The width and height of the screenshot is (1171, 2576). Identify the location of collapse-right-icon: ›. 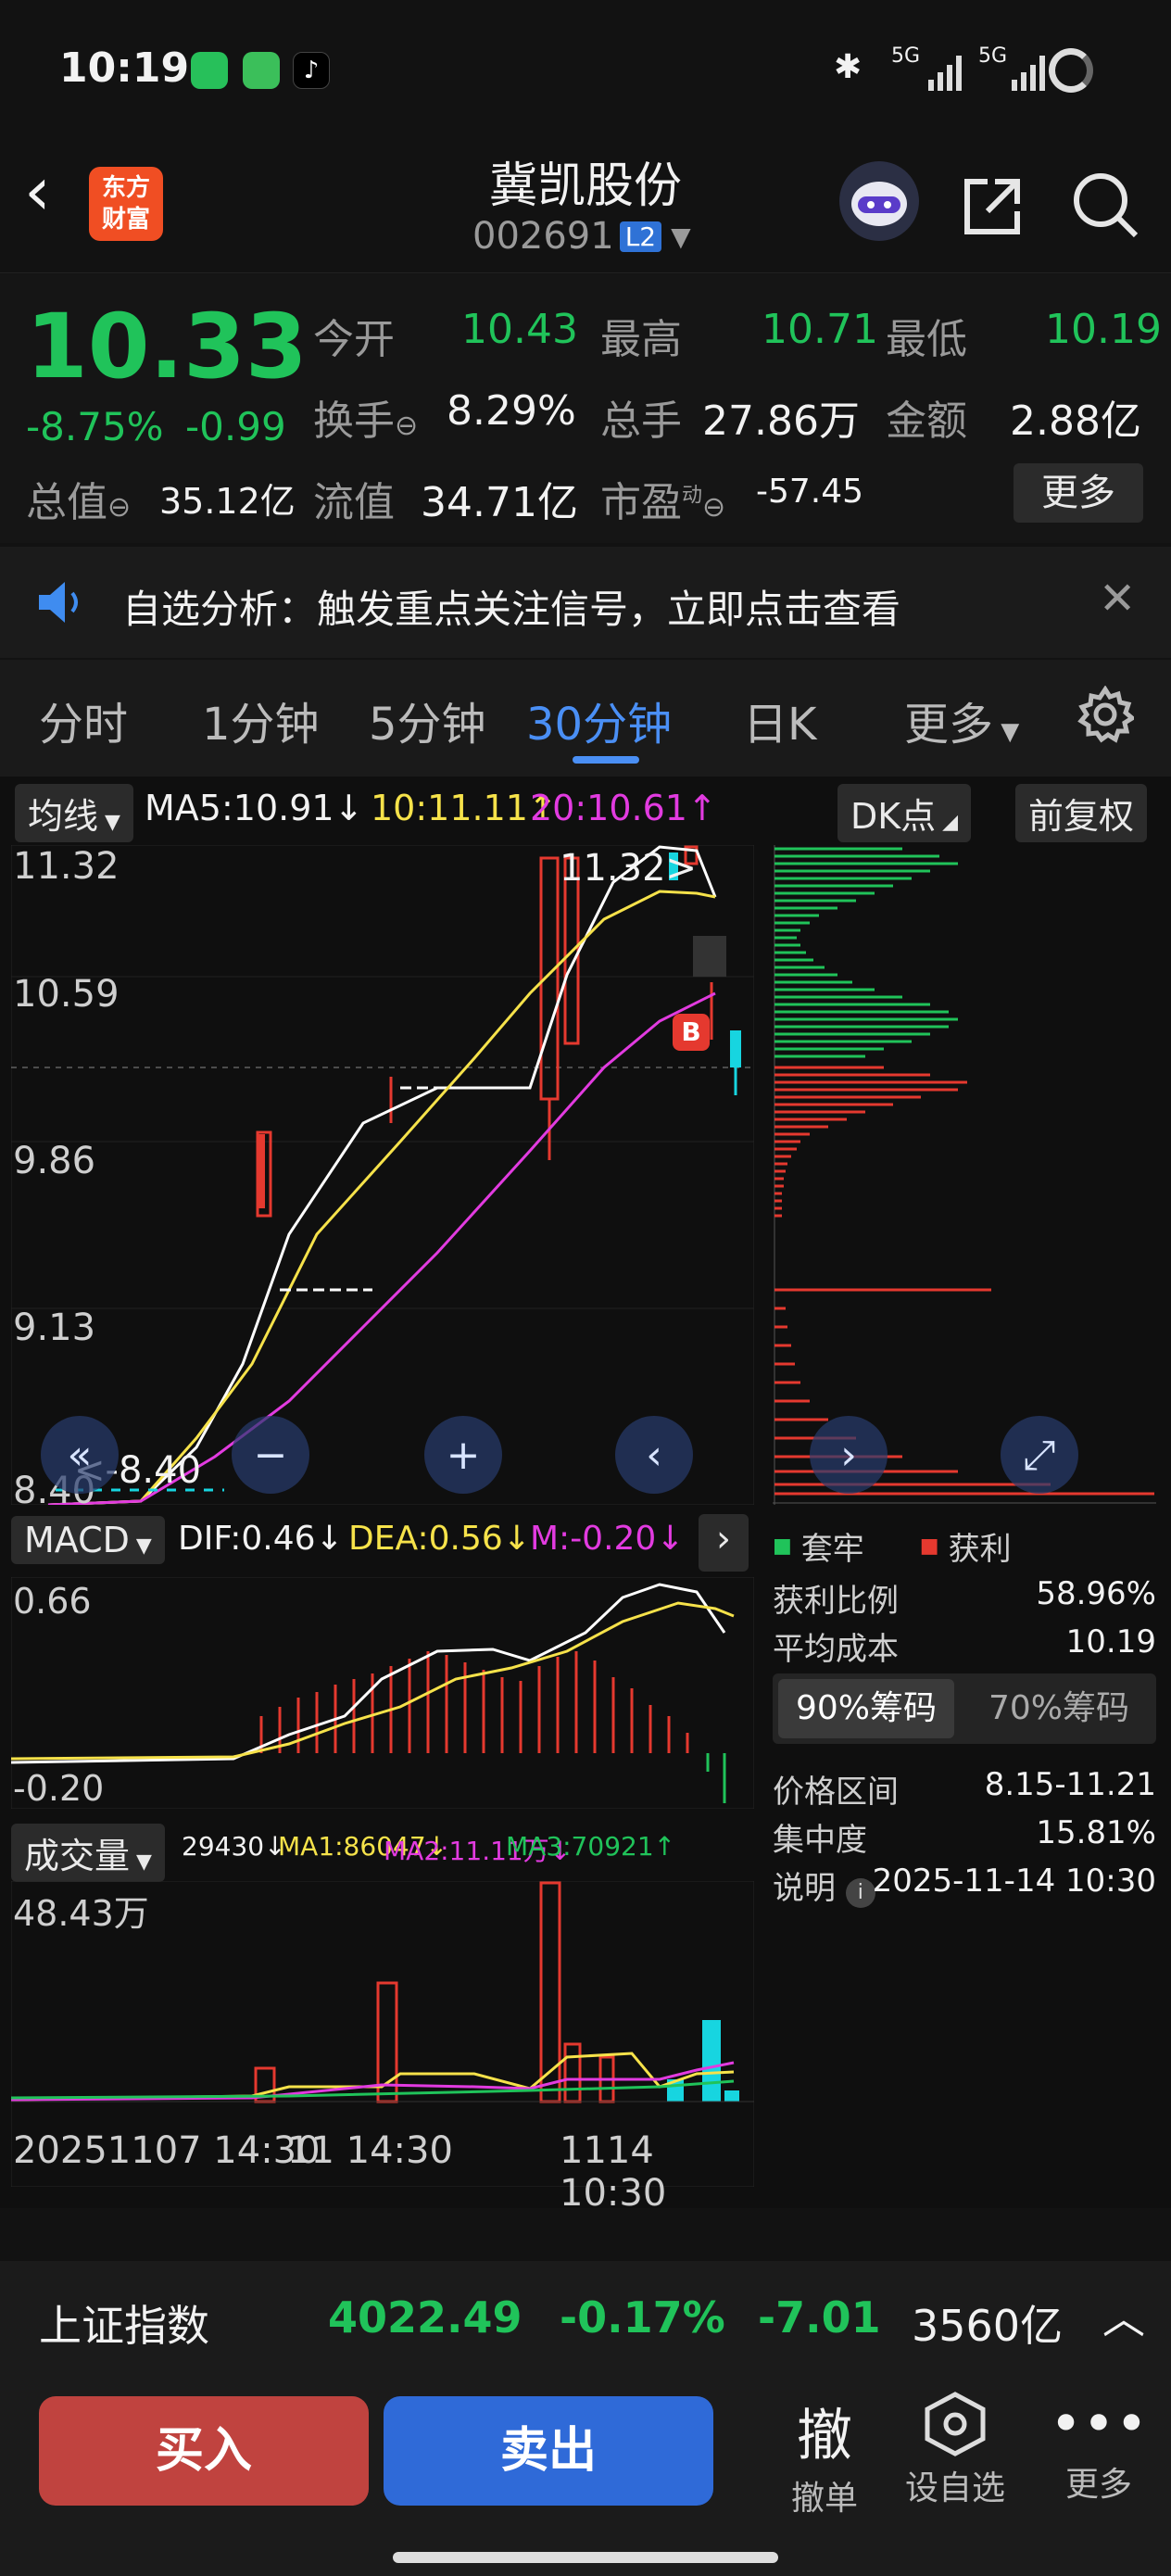
(849, 1455).